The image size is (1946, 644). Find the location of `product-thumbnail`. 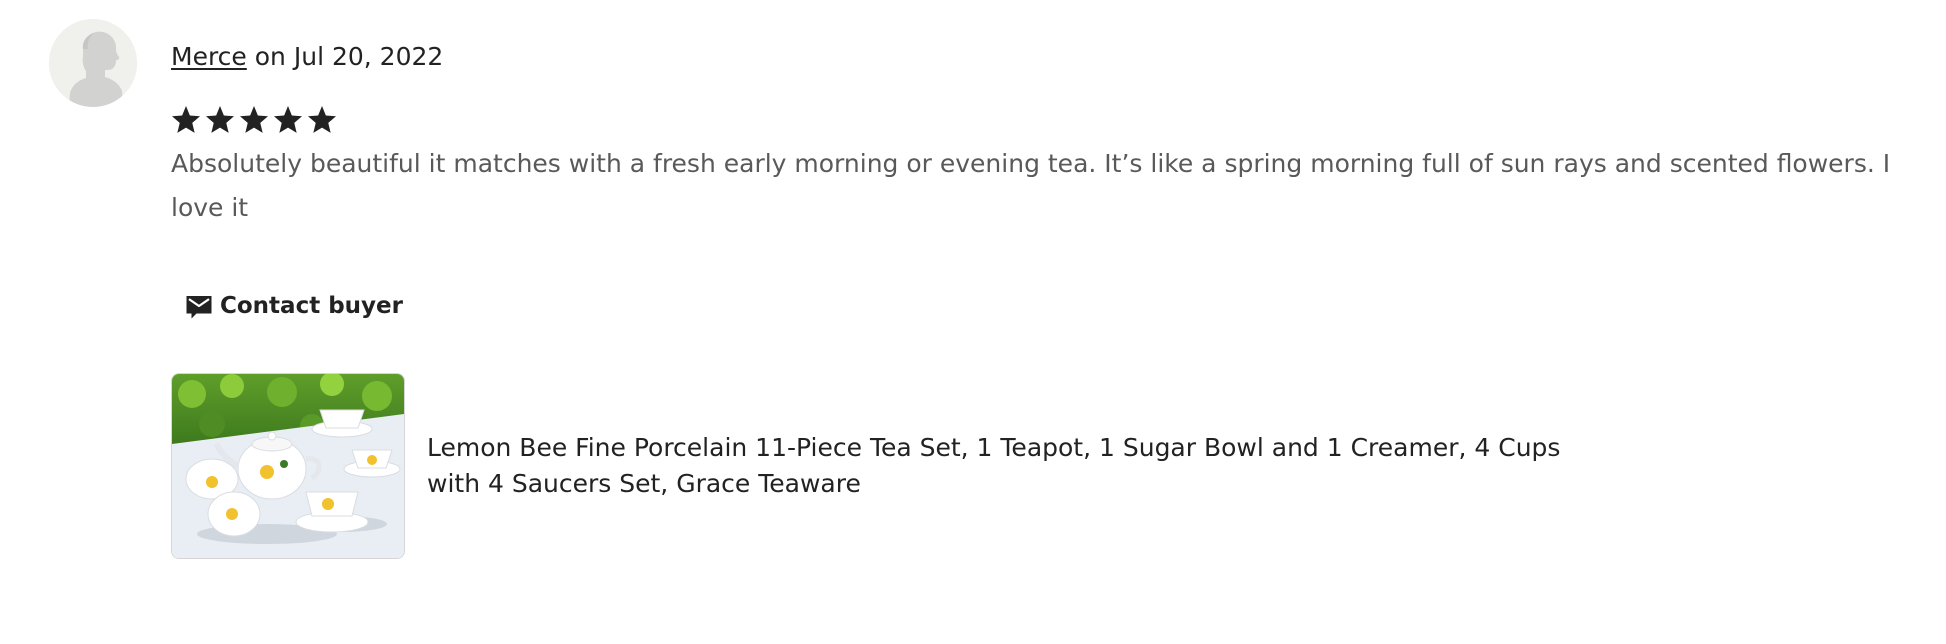

product-thumbnail is located at coordinates (288, 466).